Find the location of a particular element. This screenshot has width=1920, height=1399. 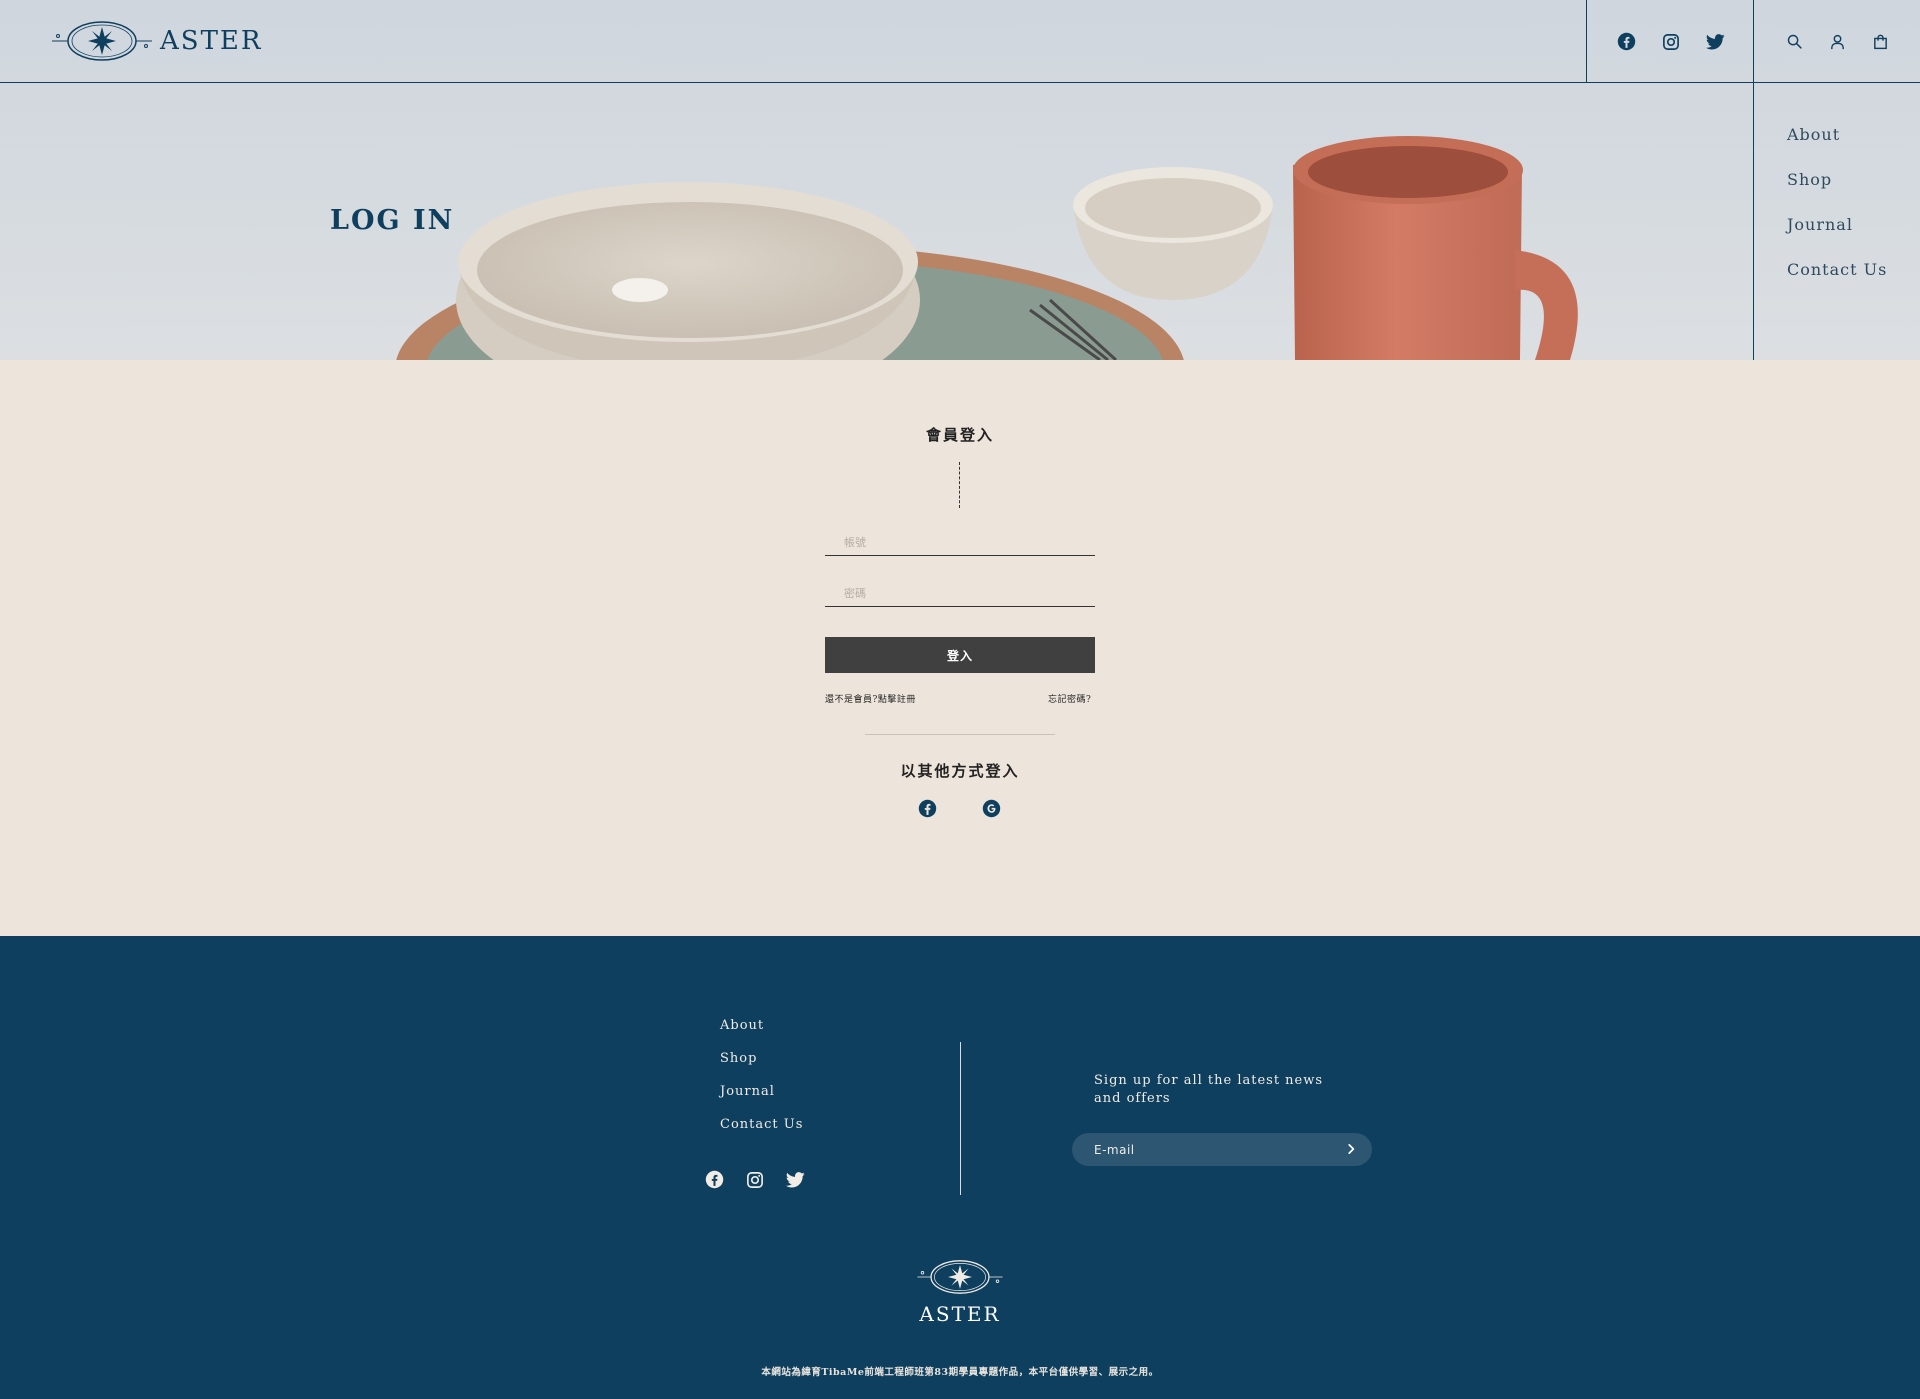

footer-brand-name: ASTER is located at coordinates (960, 1314).